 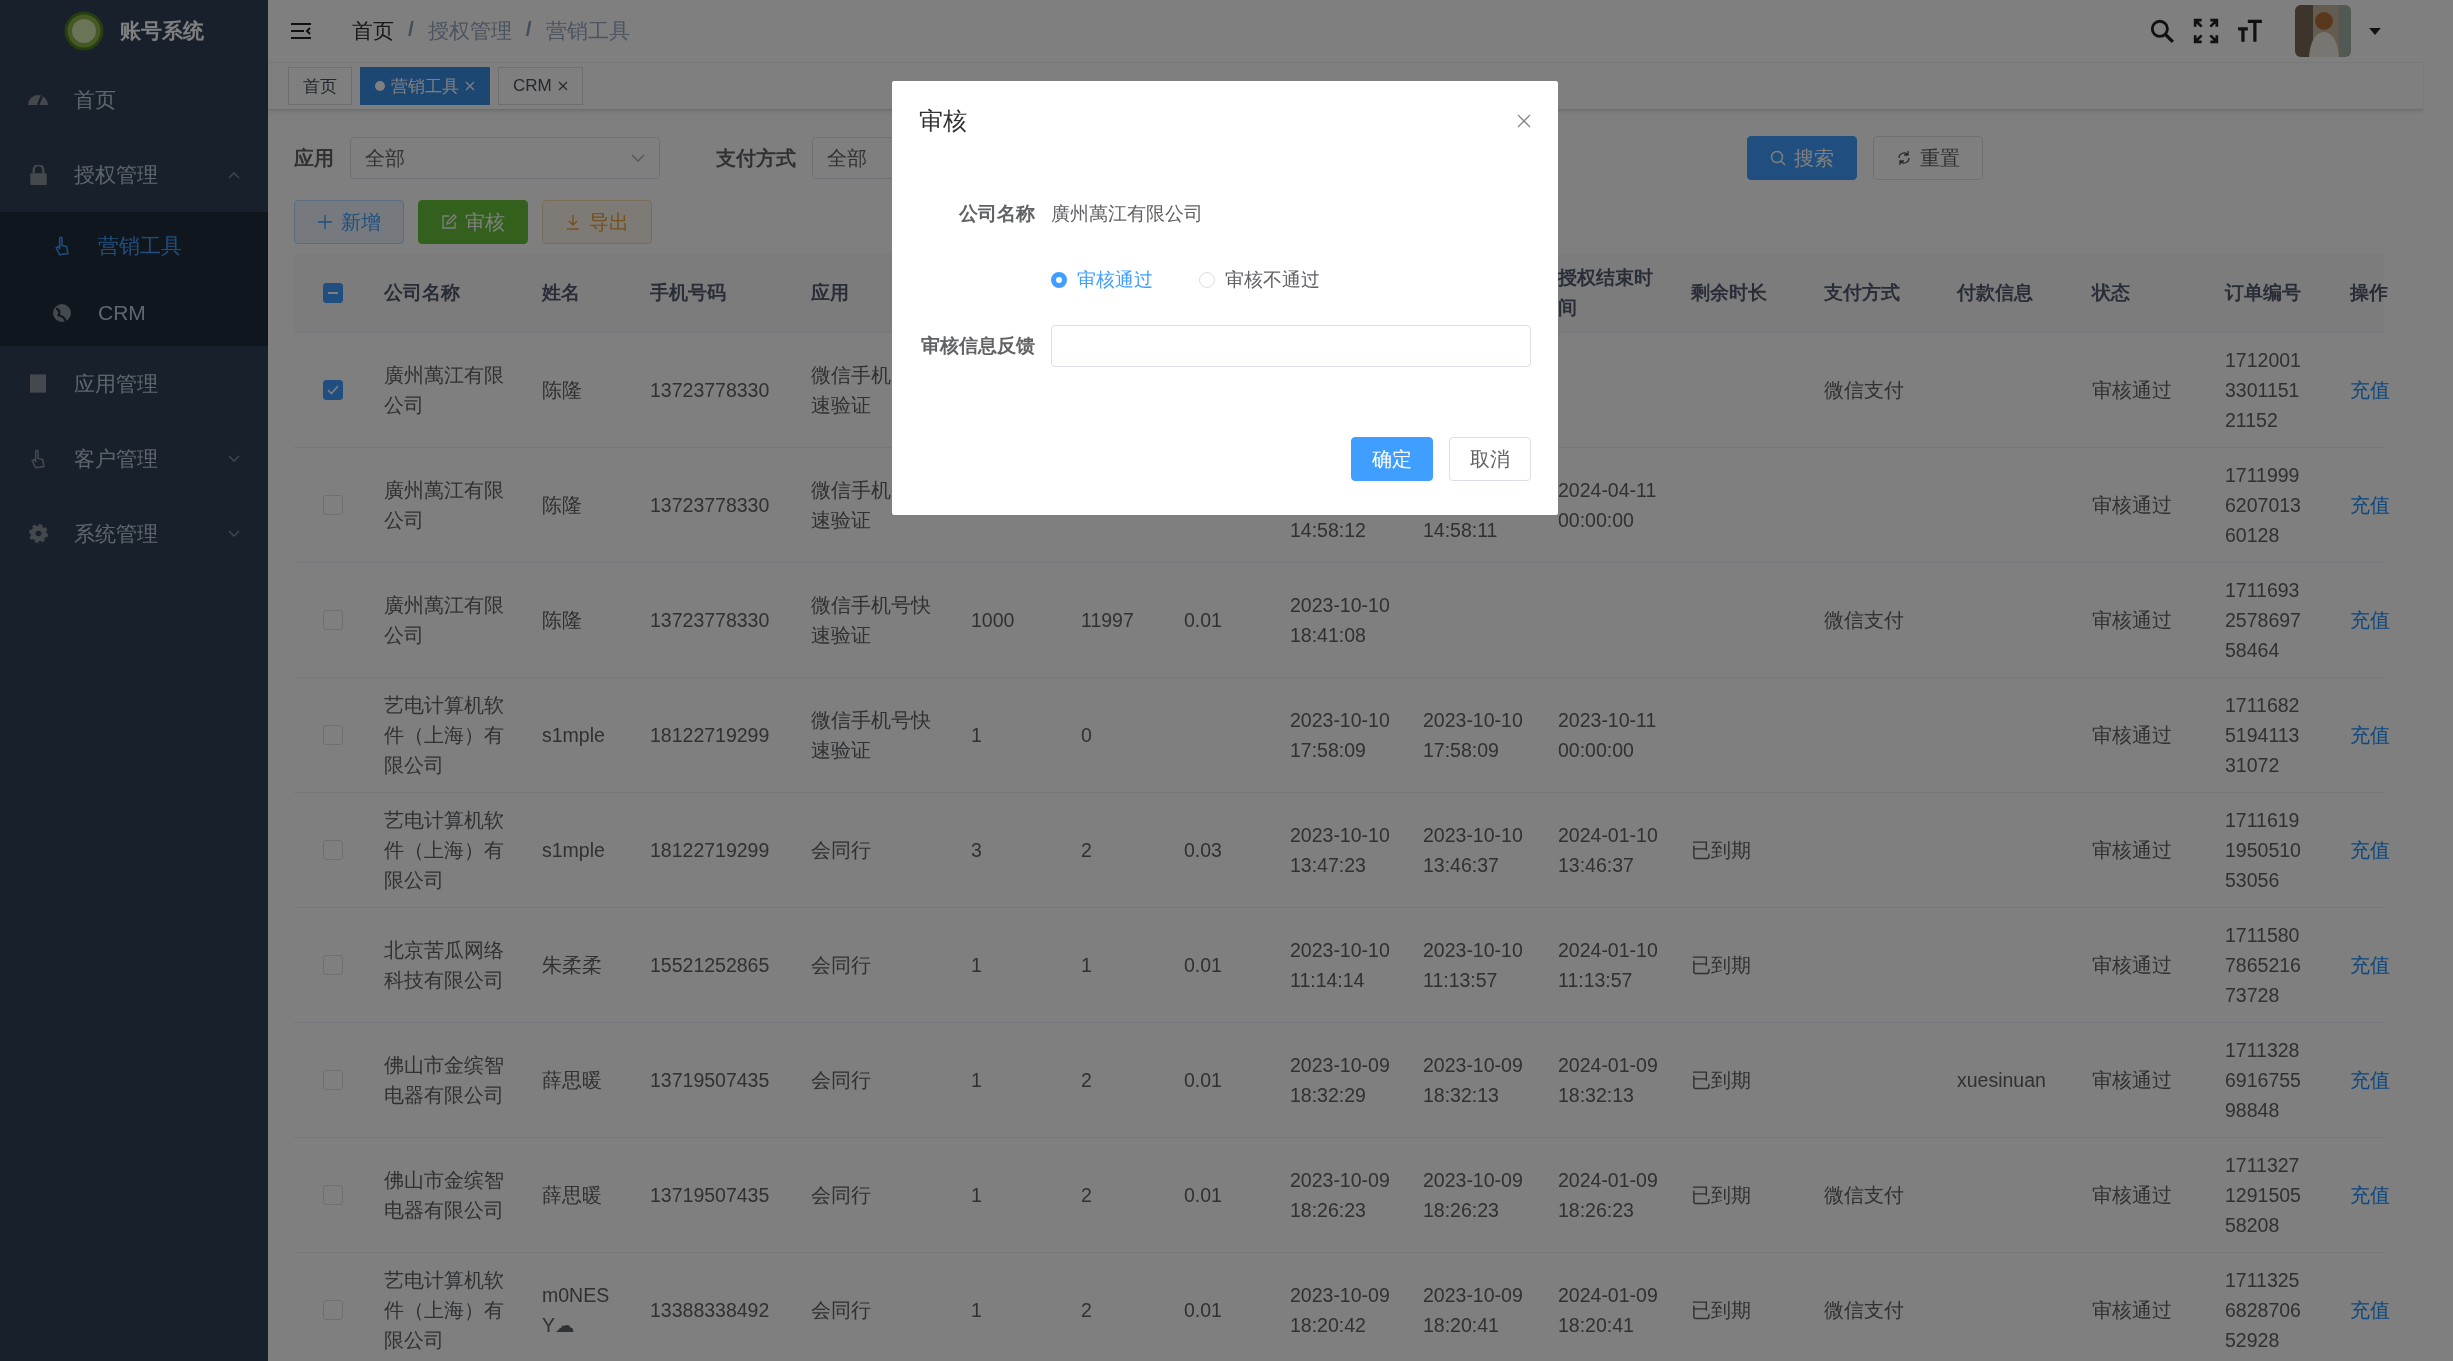 I want to click on menu-icon, so click(x=301, y=31).